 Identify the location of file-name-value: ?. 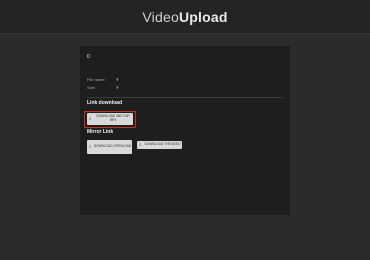
(117, 79).